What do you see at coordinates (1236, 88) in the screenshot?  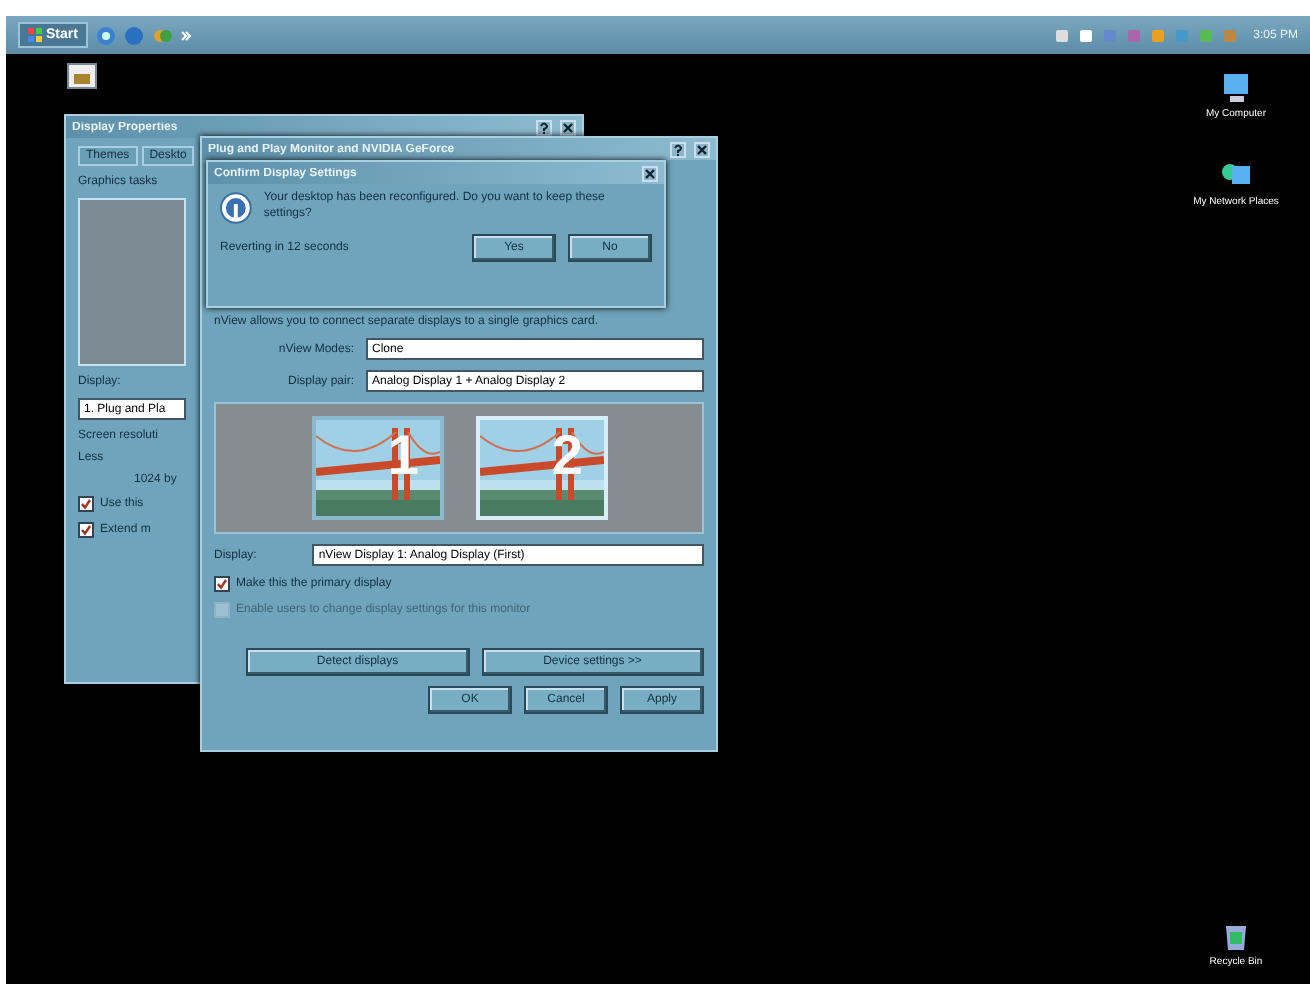 I see `computer-icon` at bounding box center [1236, 88].